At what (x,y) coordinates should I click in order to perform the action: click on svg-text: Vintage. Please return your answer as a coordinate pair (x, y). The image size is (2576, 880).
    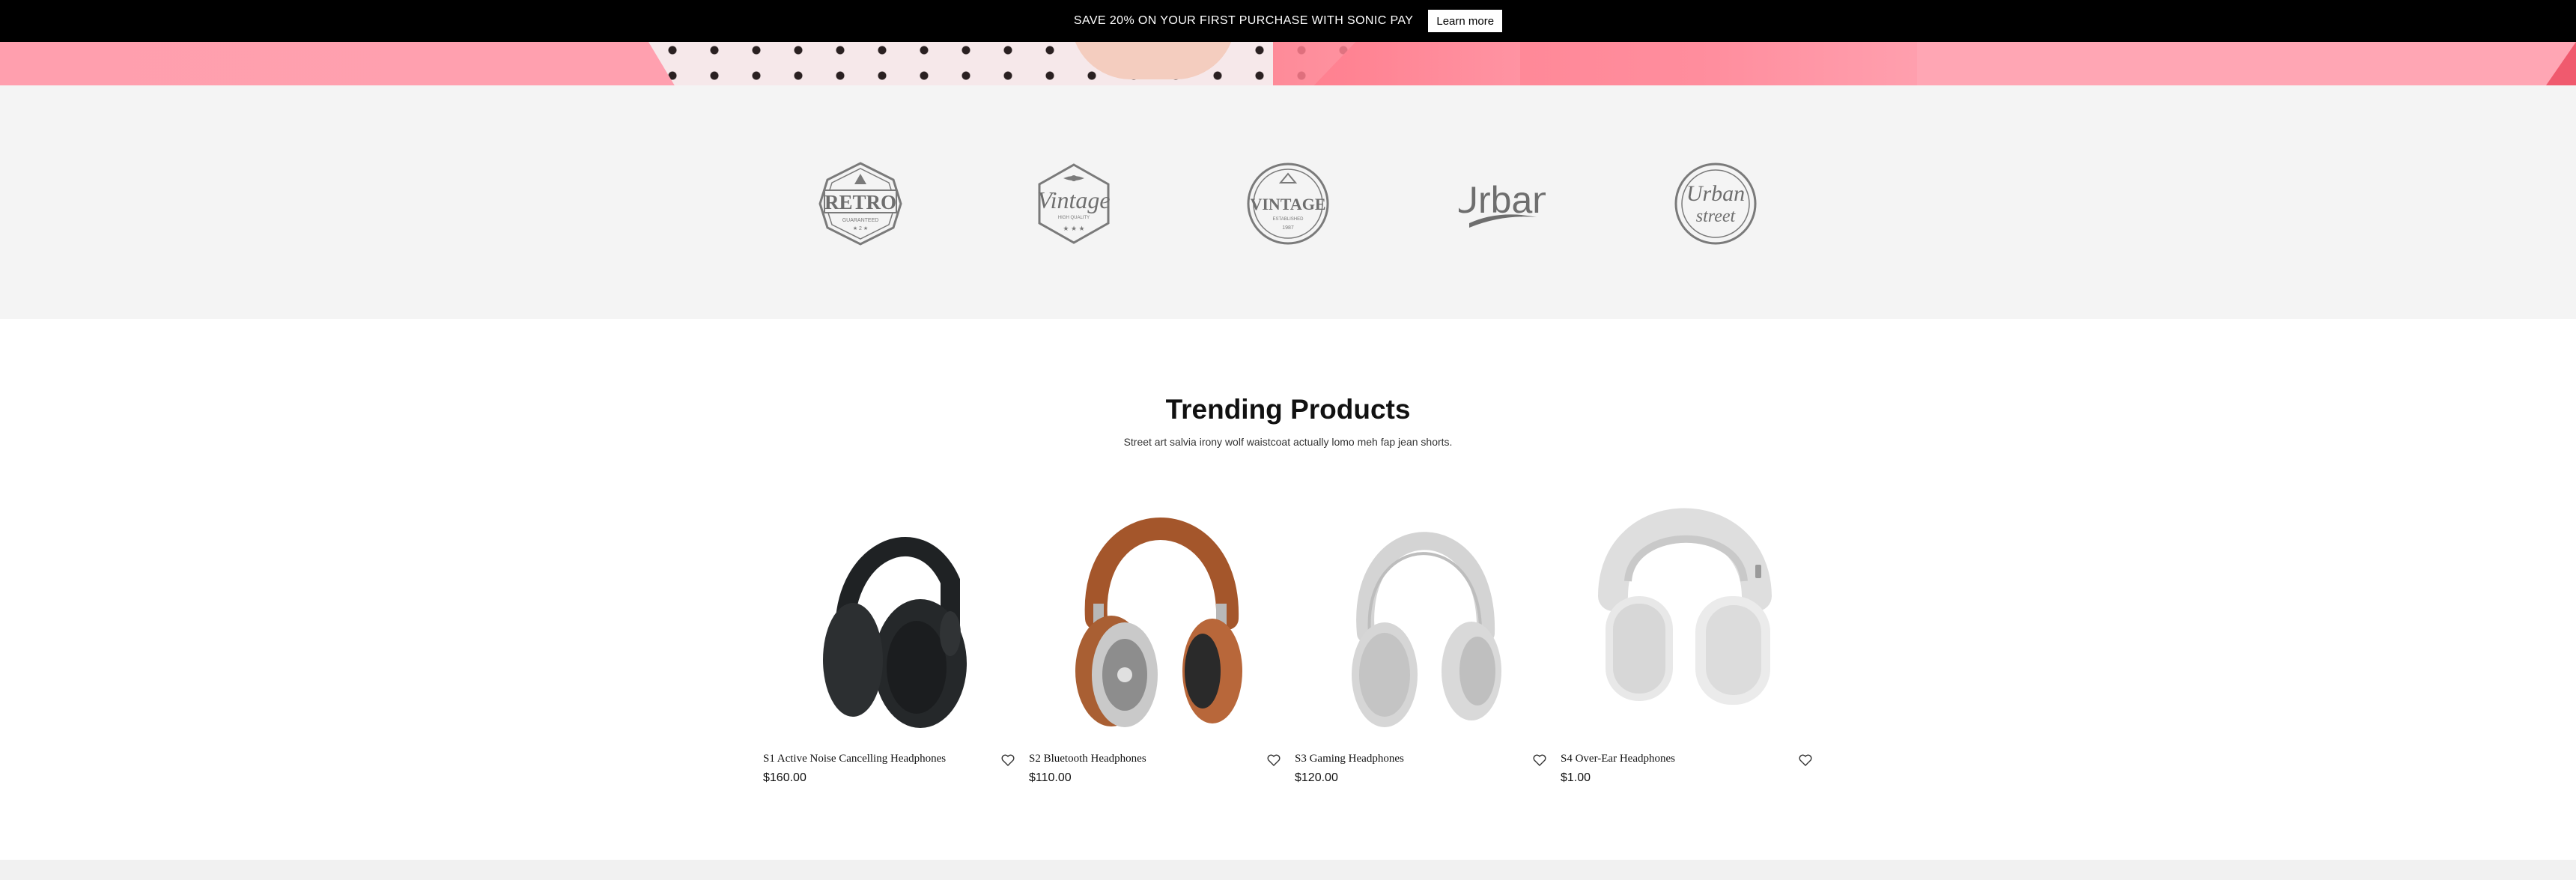
    Looking at the image, I should click on (1073, 199).